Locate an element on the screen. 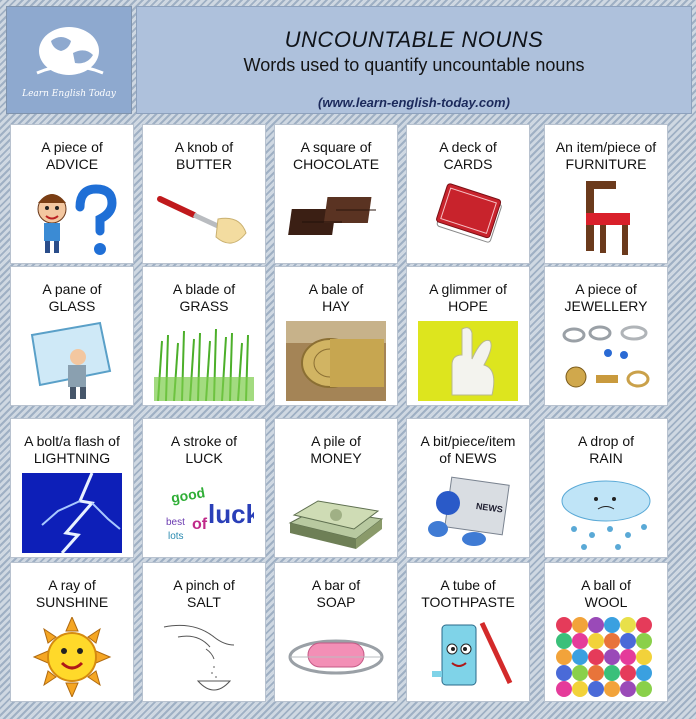  card-label: An item/piece of FURNITURE is located at coordinates (606, 155).